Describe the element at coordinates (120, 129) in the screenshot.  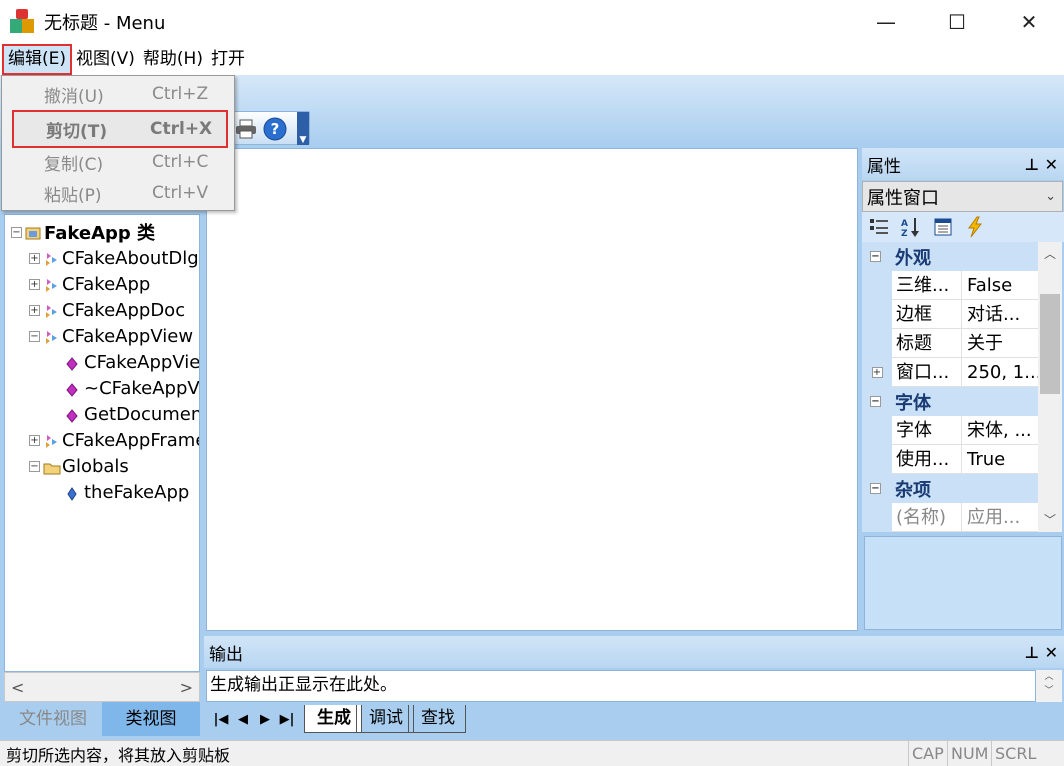
I see `menu-item-cut: 剪切(T) Ctrl+X` at that location.